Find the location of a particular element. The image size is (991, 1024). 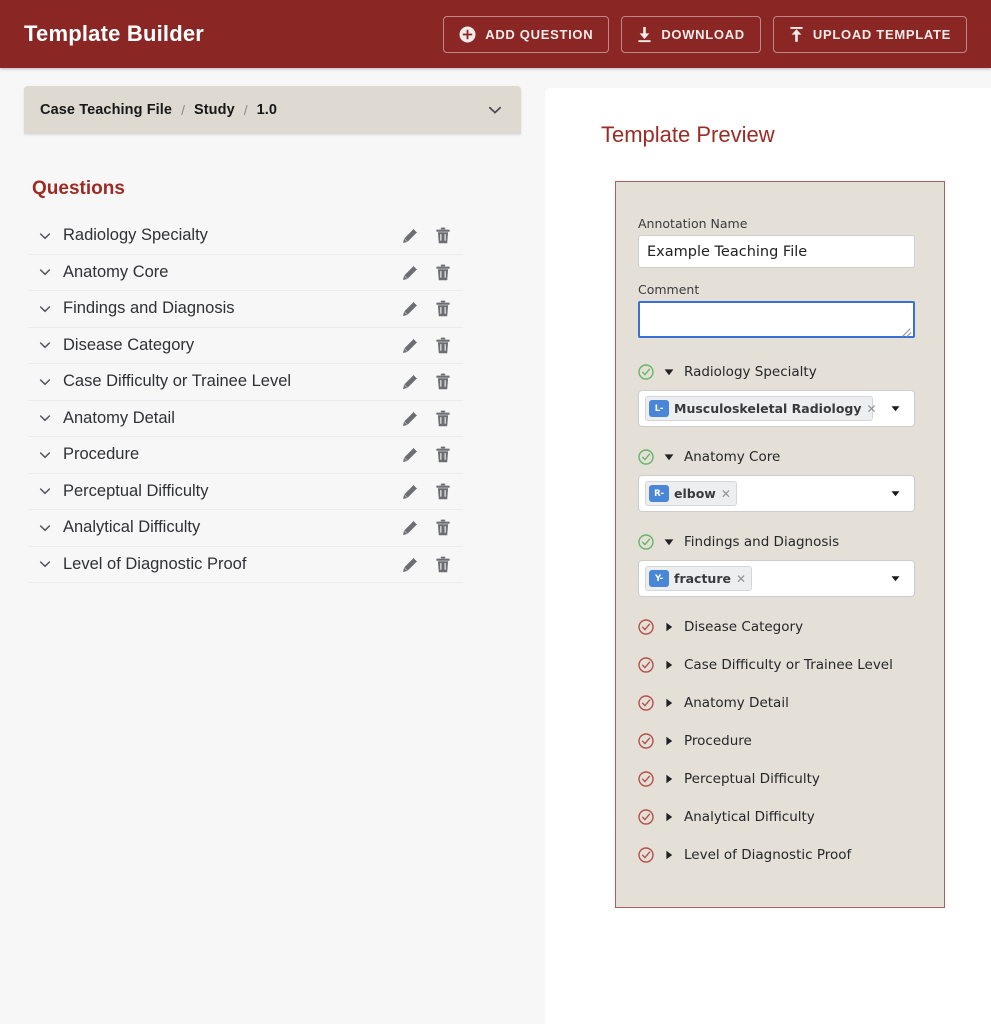

question-label: Procedure is located at coordinates (101, 454).